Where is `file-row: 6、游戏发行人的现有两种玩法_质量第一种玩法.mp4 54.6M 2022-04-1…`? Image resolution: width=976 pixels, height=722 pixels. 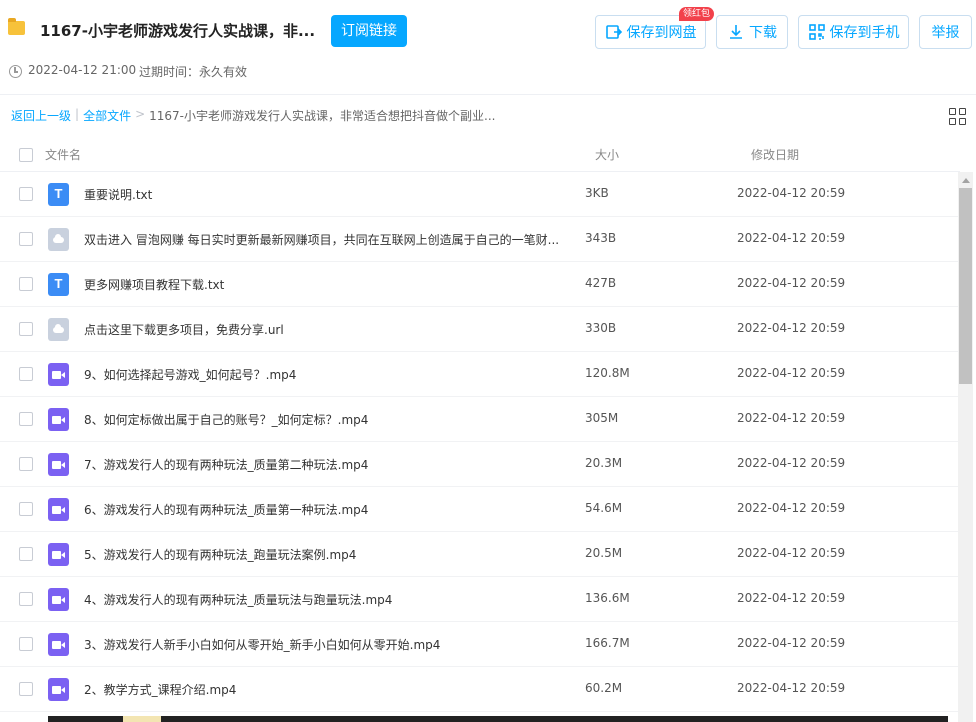
file-row: 6、游戏发行人的现有两种玩法_质量第一种玩法.mp4 54.6M 2022-04-1… is located at coordinates (479, 509).